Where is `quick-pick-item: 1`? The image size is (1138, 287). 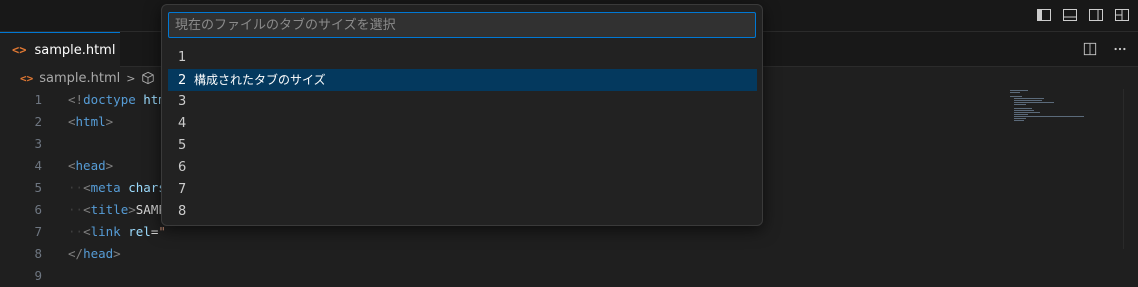
quick-pick-item: 1 is located at coordinates (462, 58).